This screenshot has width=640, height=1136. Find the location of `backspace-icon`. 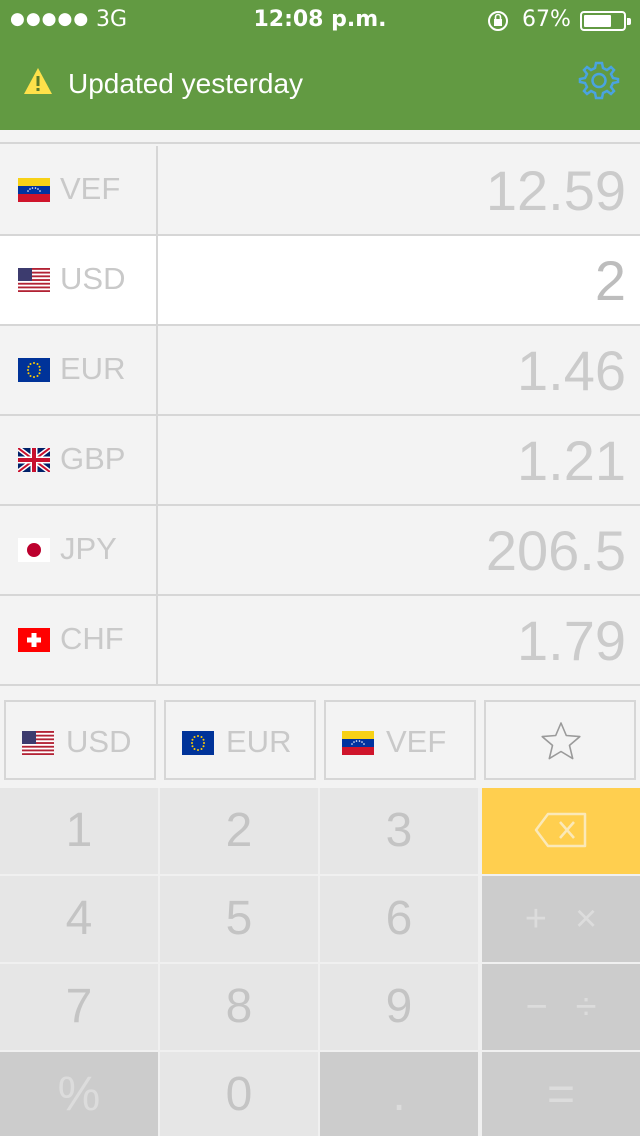

backspace-icon is located at coordinates (561, 830).